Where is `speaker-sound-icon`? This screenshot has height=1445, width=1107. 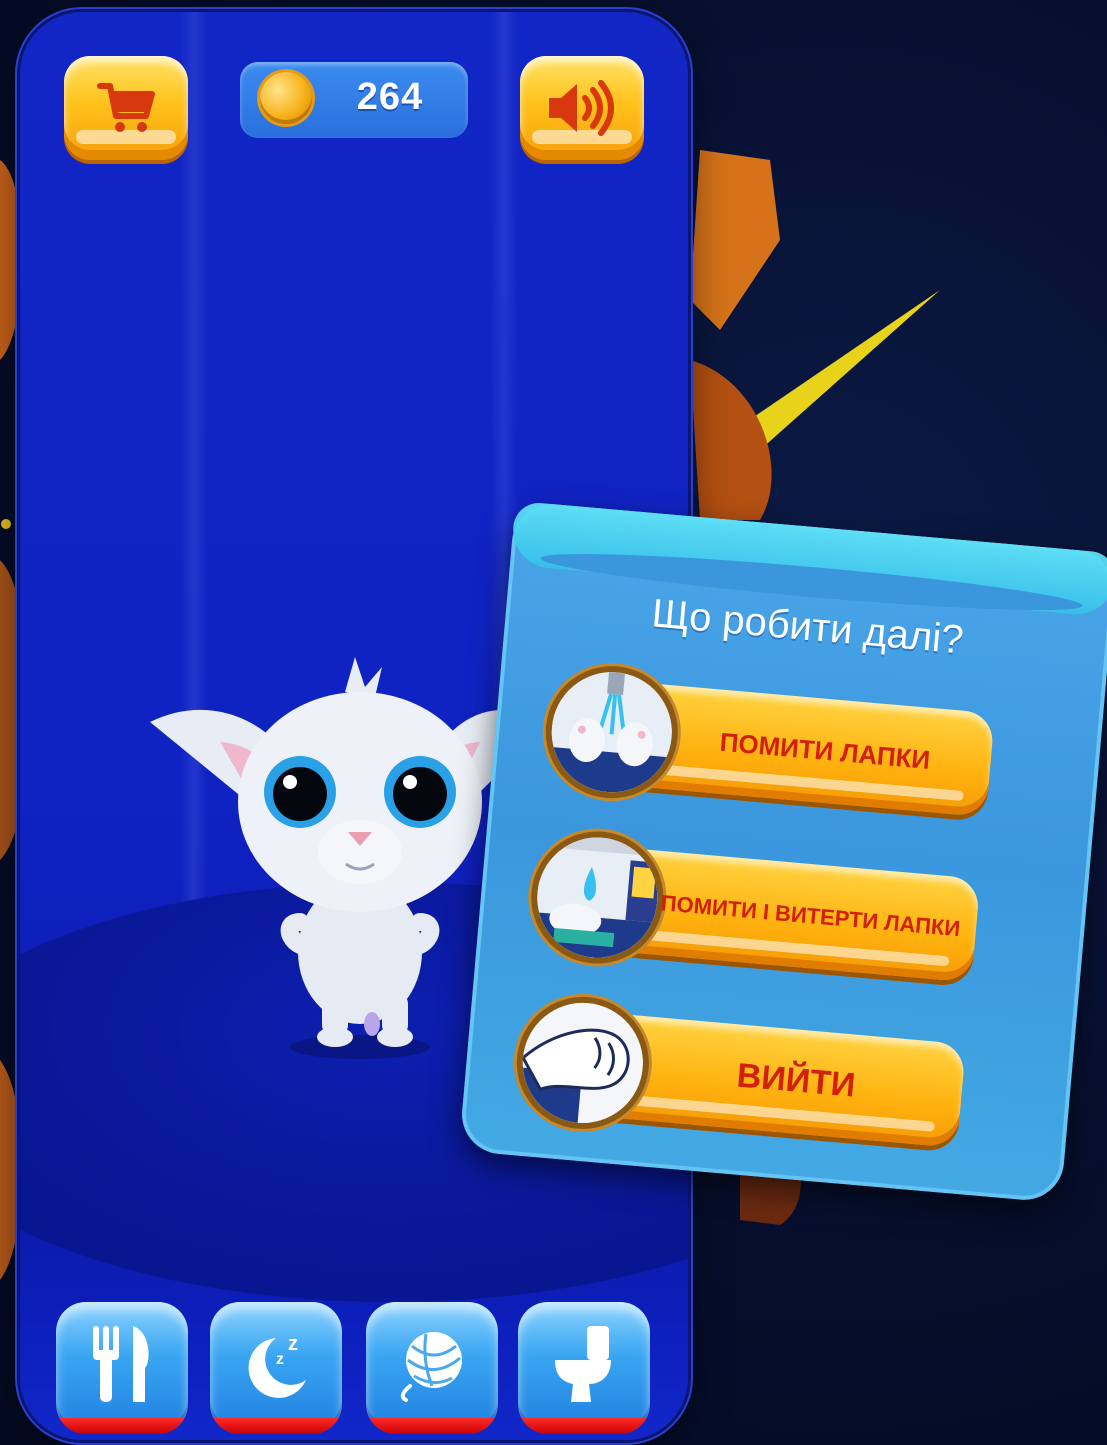
speaker-sound-icon is located at coordinates (581, 108).